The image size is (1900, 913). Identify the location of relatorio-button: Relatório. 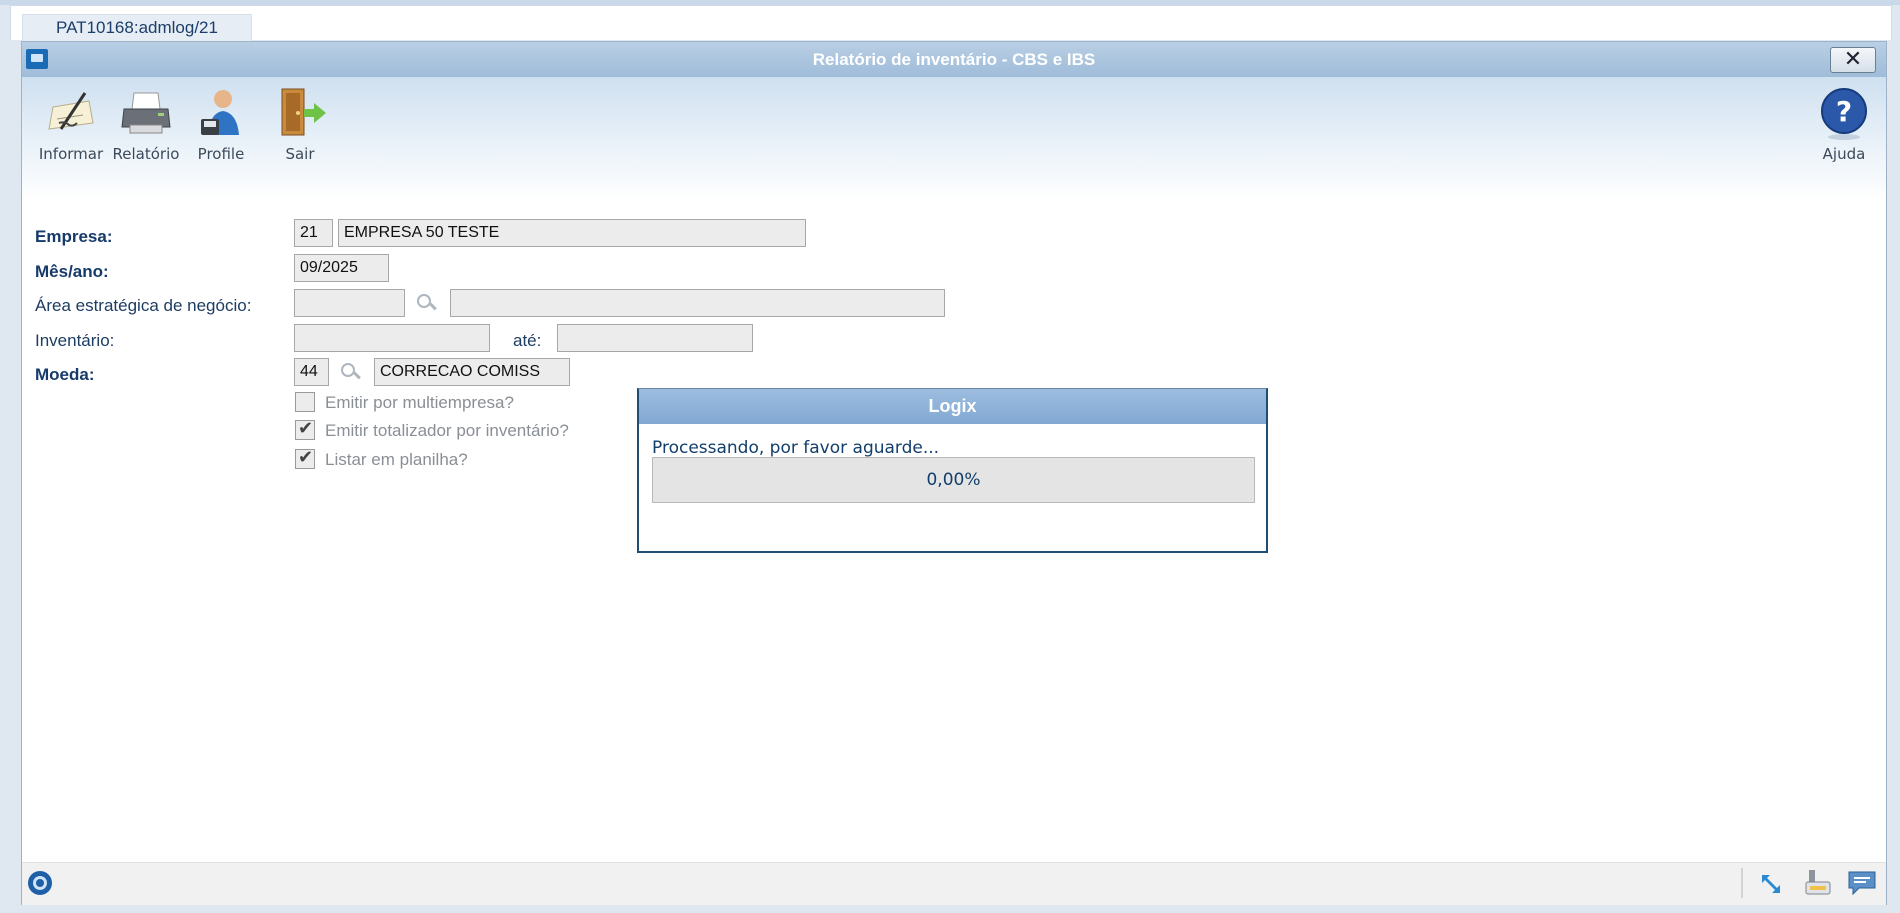
(146, 131).